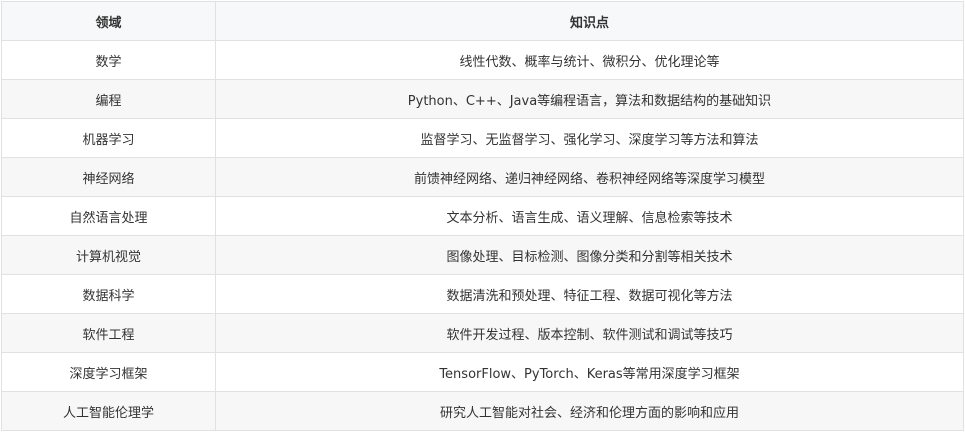 This screenshot has width=965, height=435. Describe the element at coordinates (589, 60) in the screenshot. I see `knowledge-cell: 线性代数、概率与统计、微积分、优化理论等` at that location.